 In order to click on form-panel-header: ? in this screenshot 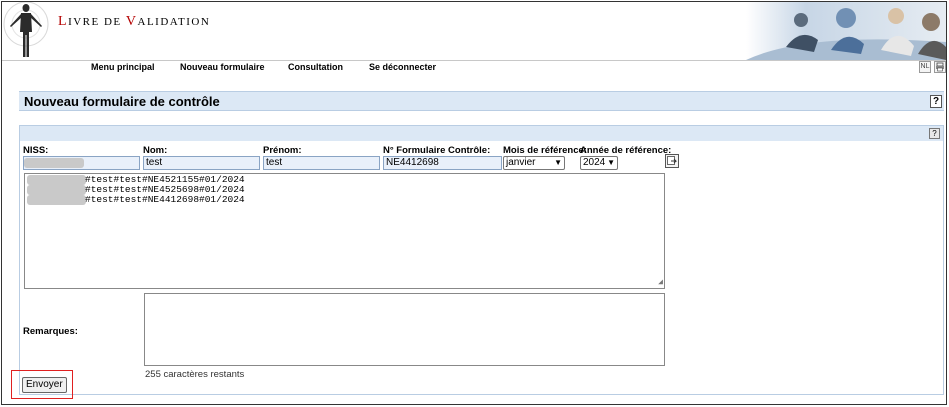, I will do `click(481, 133)`.